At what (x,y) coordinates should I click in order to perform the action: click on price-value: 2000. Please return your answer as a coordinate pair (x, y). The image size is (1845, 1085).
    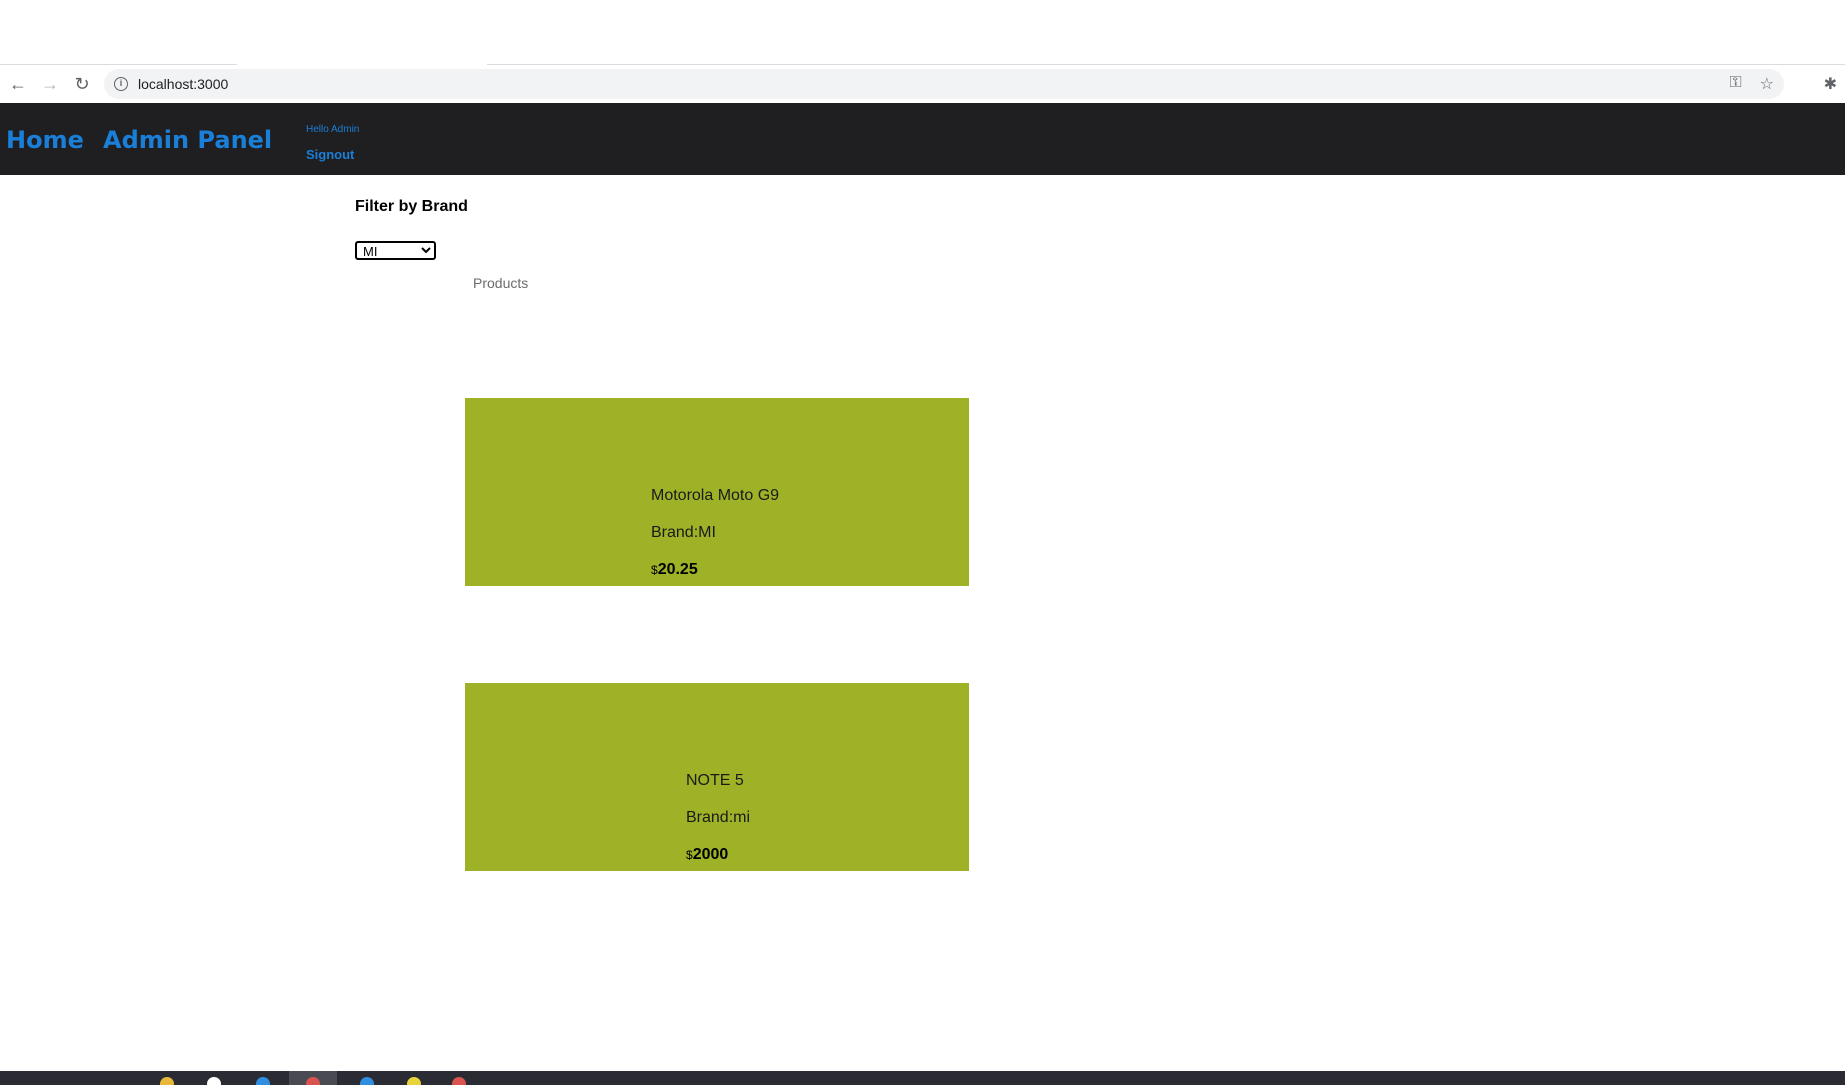
    Looking at the image, I should click on (710, 854).